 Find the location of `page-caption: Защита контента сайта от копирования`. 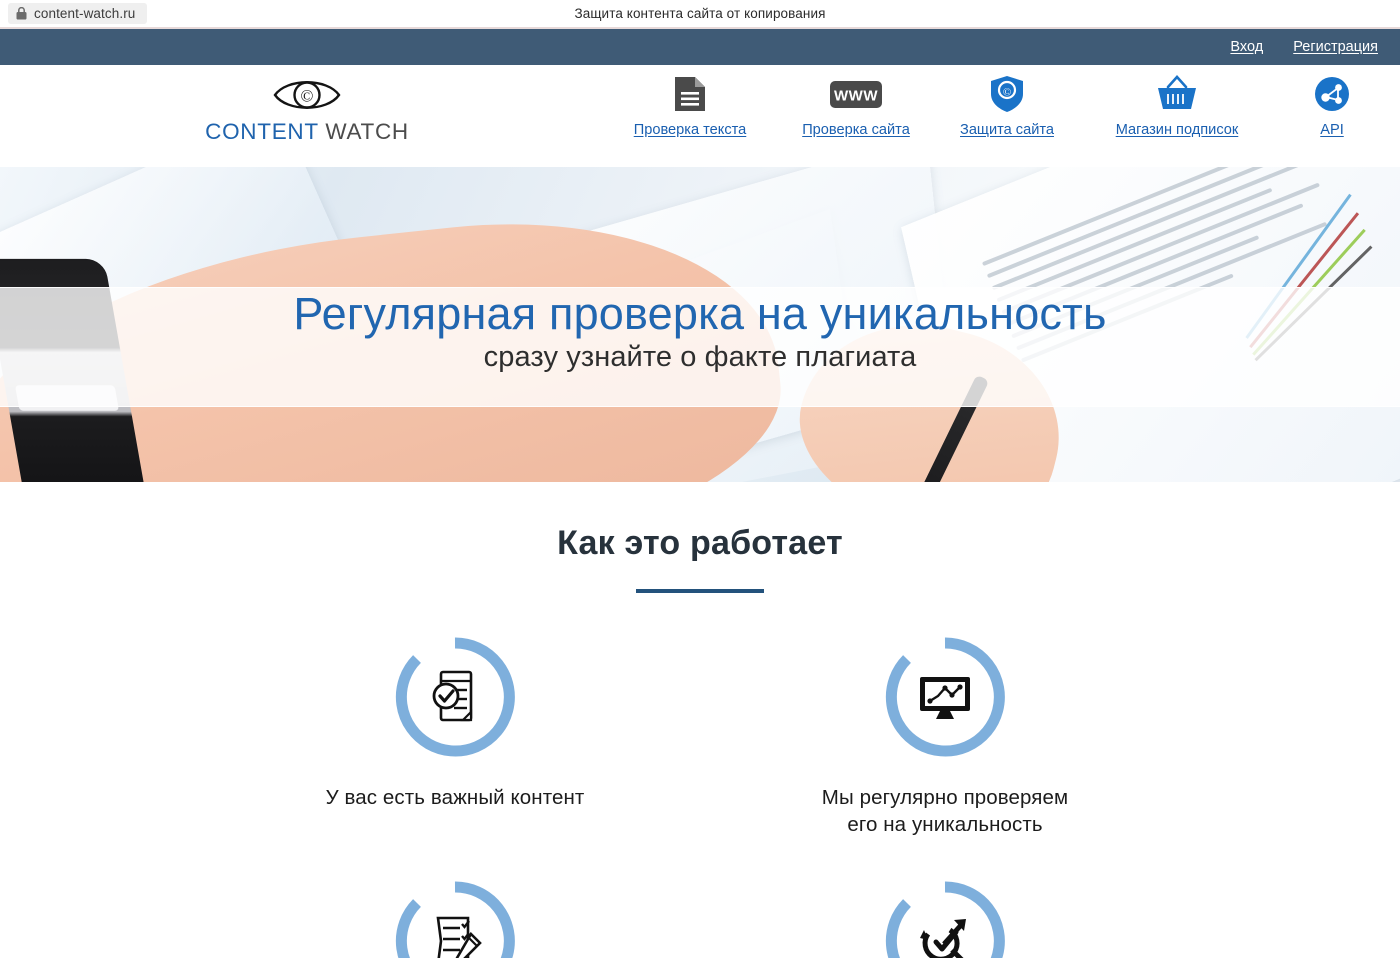

page-caption: Защита контента сайта от копирования is located at coordinates (700, 13).